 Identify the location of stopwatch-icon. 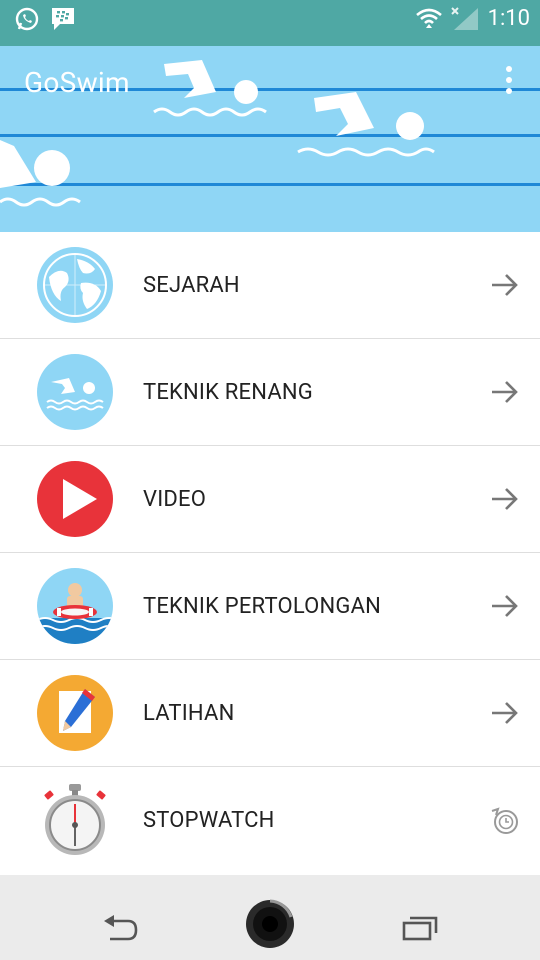
(75, 819).